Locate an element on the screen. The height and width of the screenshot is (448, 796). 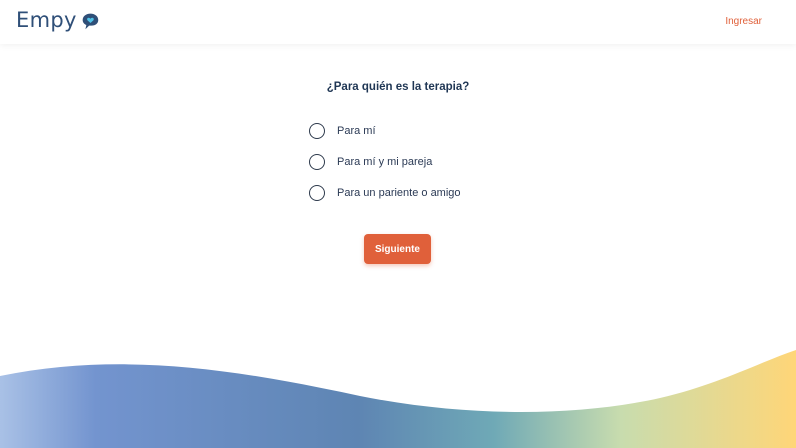
option-label: Para mí is located at coordinates (356, 130).